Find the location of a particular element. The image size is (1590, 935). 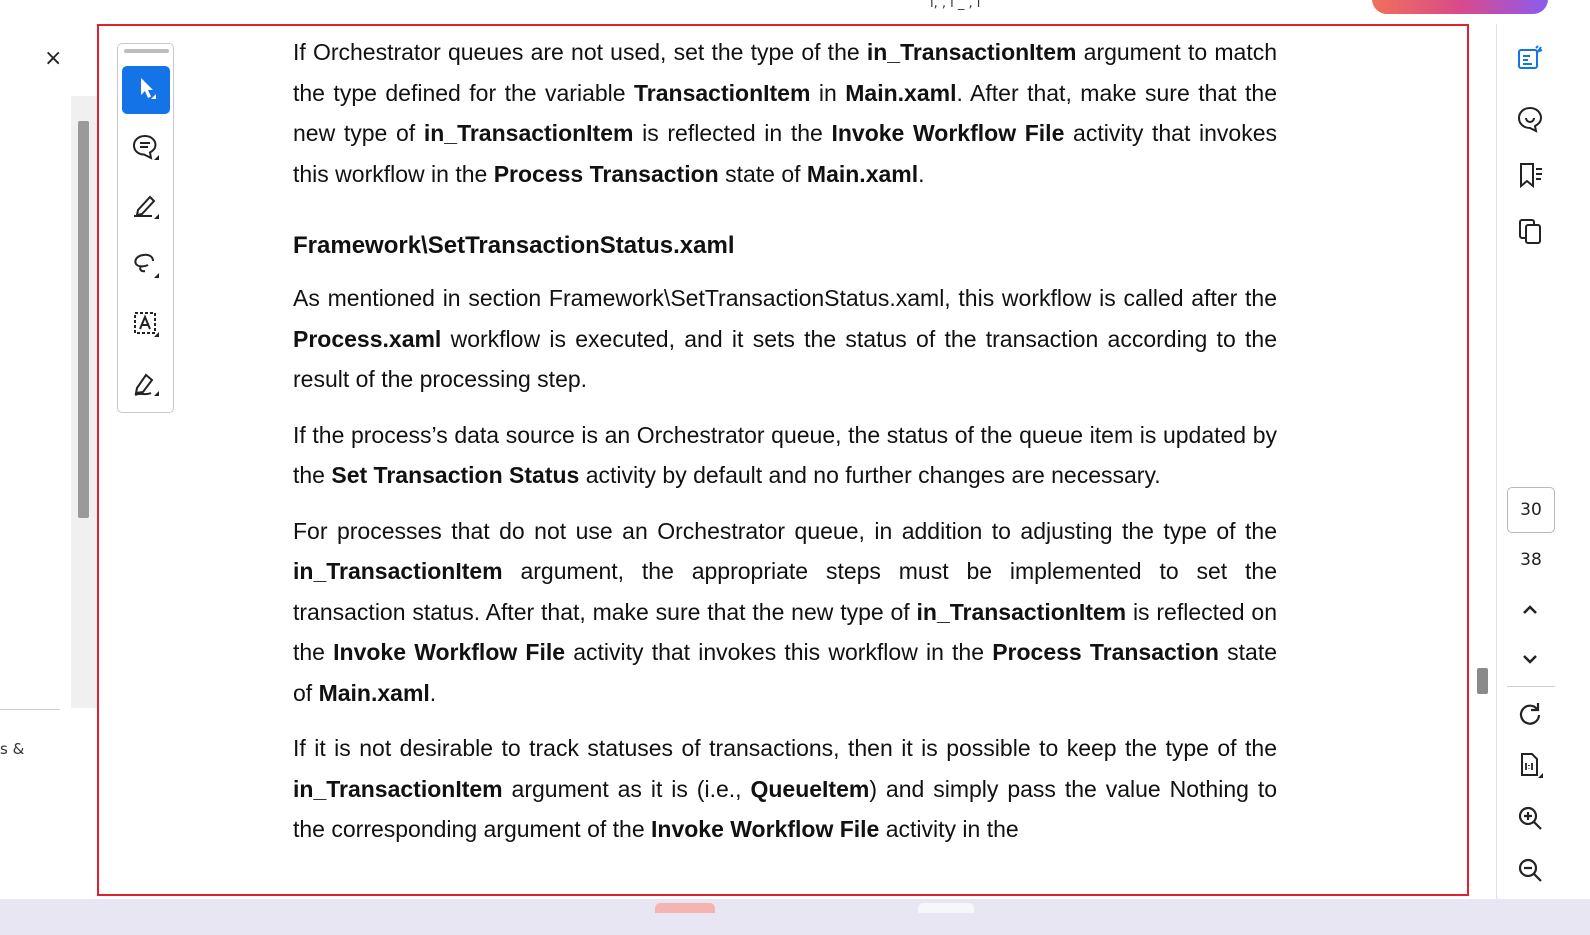

edit-pdf-button is located at coordinates (1530, 61).